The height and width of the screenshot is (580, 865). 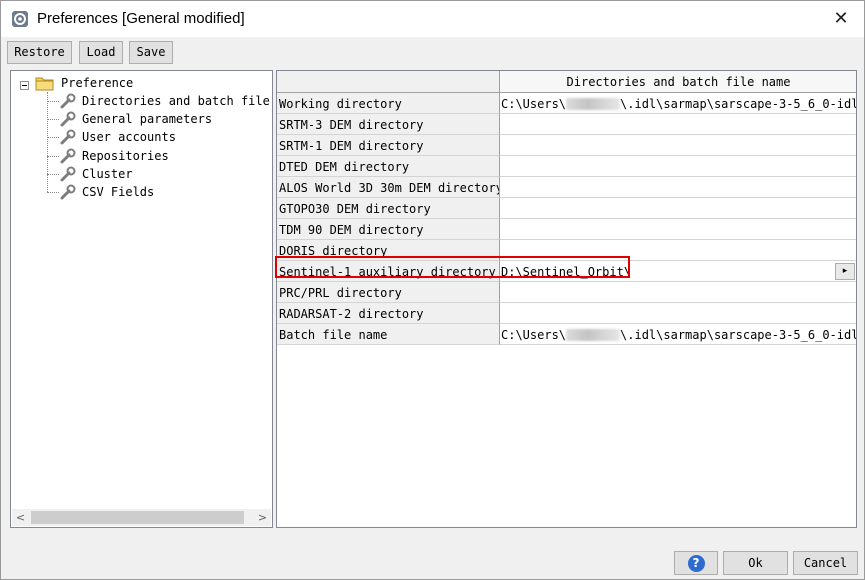 What do you see at coordinates (125, 156) in the screenshot?
I see `tree-item-label: Repositories` at bounding box center [125, 156].